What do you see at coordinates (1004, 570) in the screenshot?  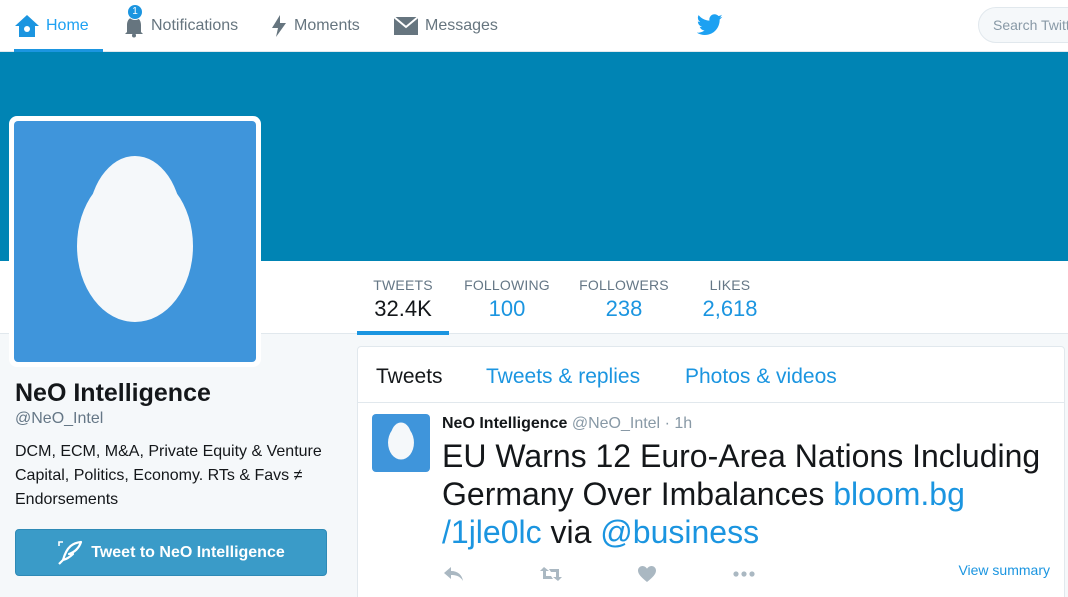 I see `view-summary-link: View summary` at bounding box center [1004, 570].